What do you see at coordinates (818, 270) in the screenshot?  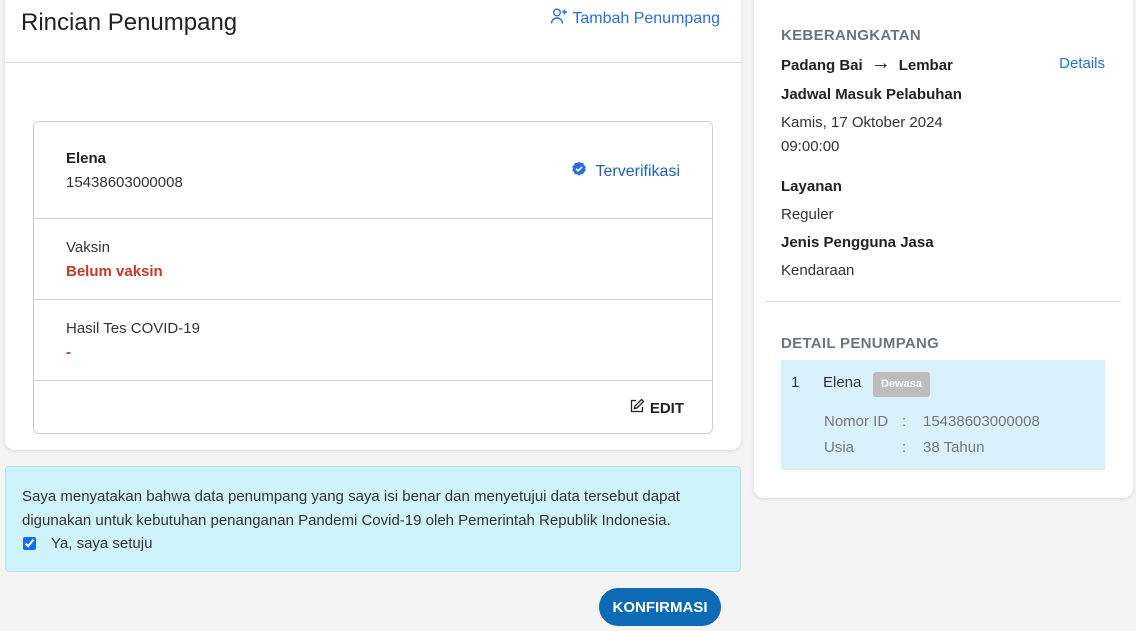 I see `user-type-value: Kendaraan` at bounding box center [818, 270].